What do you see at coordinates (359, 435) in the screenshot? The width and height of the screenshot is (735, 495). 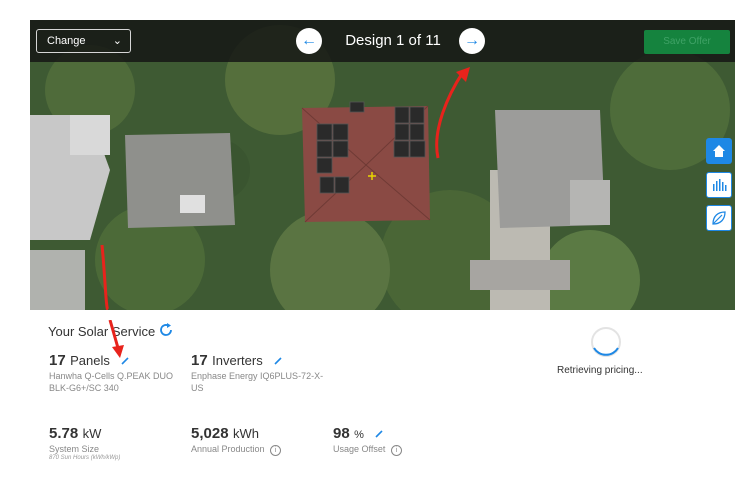 I see `usage-offset-unit: %` at bounding box center [359, 435].